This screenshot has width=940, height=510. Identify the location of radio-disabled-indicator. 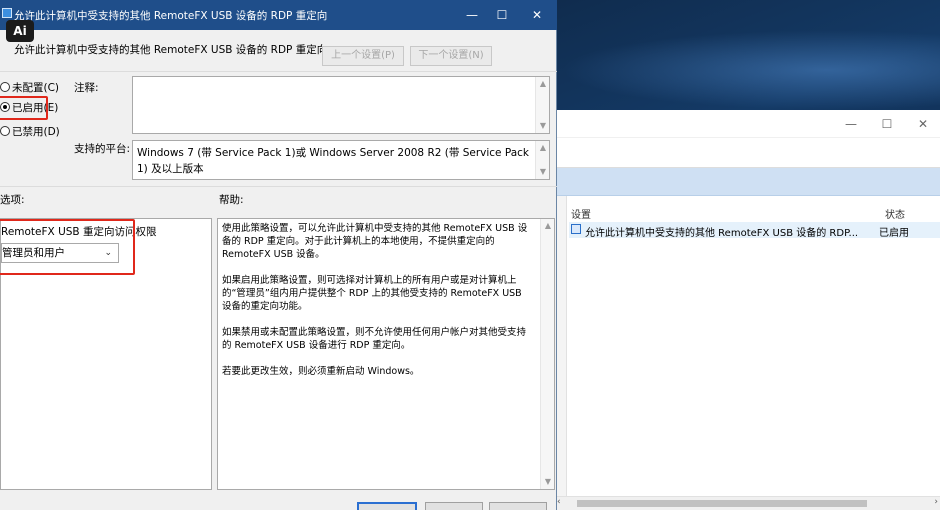
(5, 131).